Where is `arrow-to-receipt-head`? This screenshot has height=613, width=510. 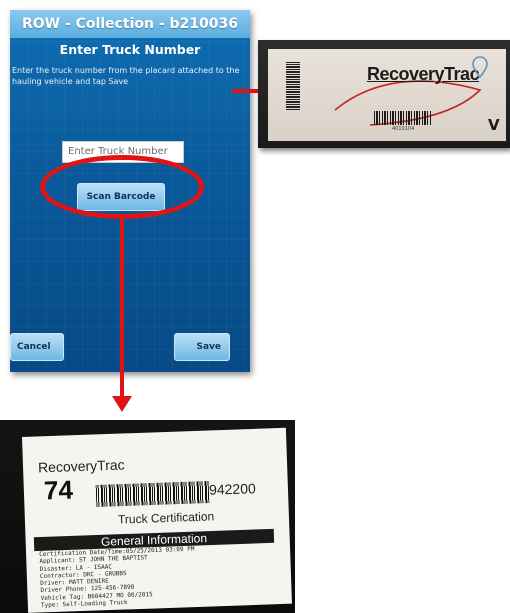
arrow-to-receipt-head is located at coordinates (122, 404).